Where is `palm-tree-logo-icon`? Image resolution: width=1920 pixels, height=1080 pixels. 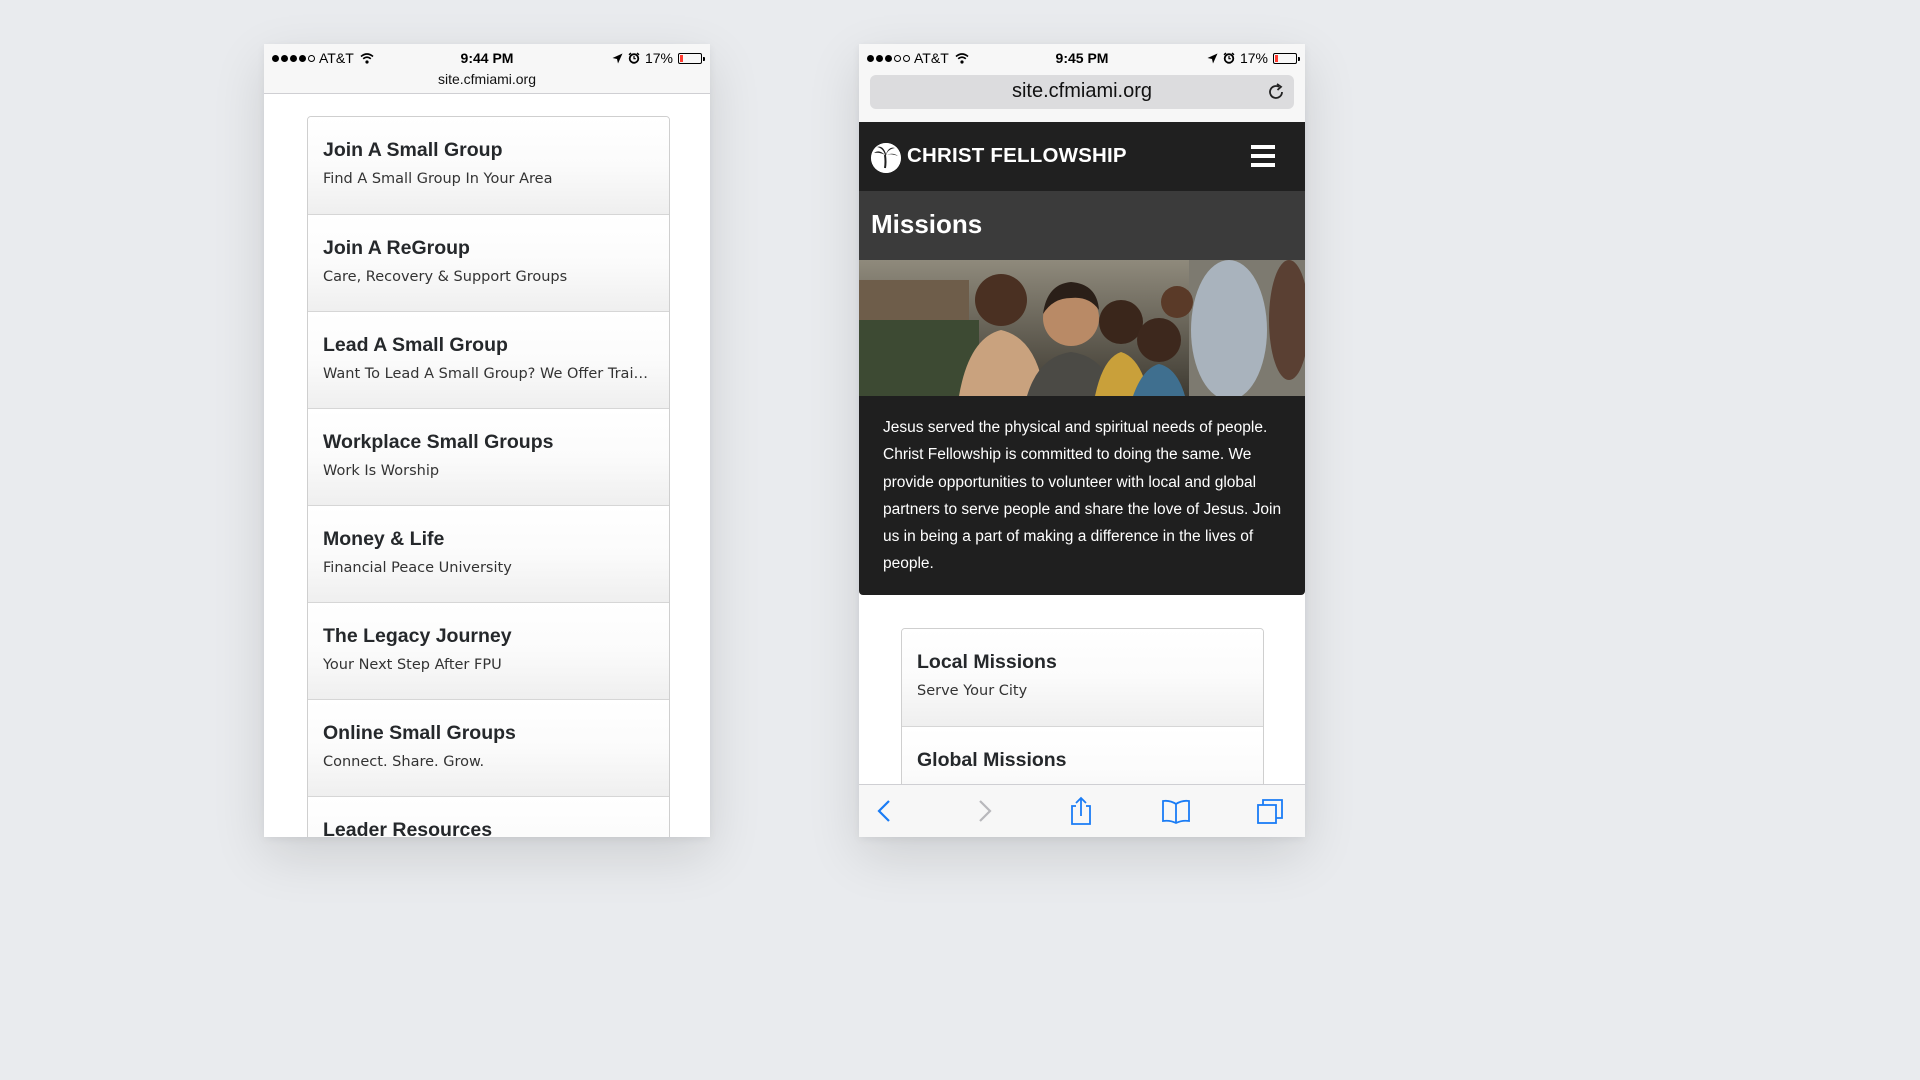 palm-tree-logo-icon is located at coordinates (886, 158).